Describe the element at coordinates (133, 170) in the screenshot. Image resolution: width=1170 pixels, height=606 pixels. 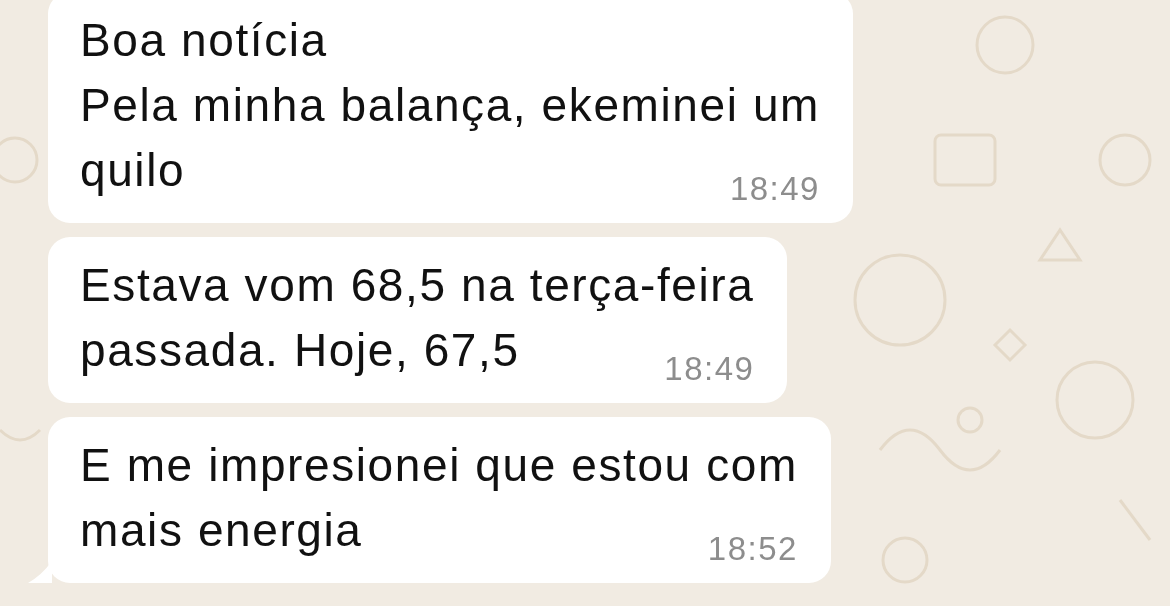
I see `message-text: quilo` at that location.